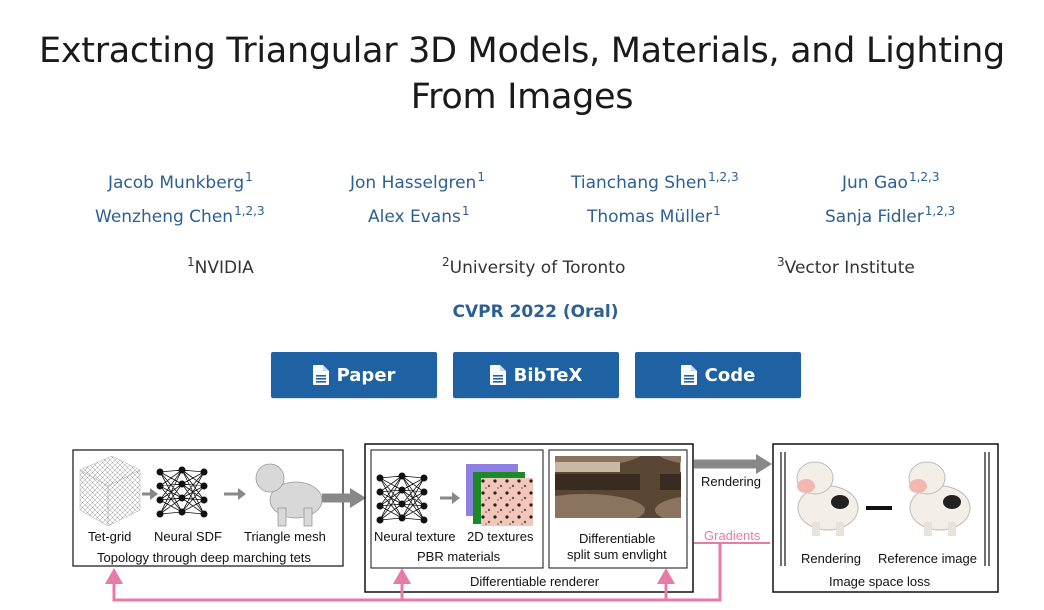  What do you see at coordinates (617, 554) in the screenshot?
I see `diff-line2-caption: split sum envlight` at bounding box center [617, 554].